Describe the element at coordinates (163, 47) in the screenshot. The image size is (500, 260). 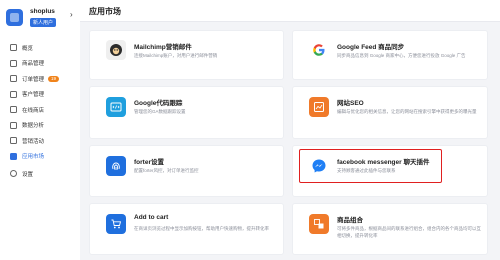
I see `app-name: Mailchimp营销邮件` at that location.